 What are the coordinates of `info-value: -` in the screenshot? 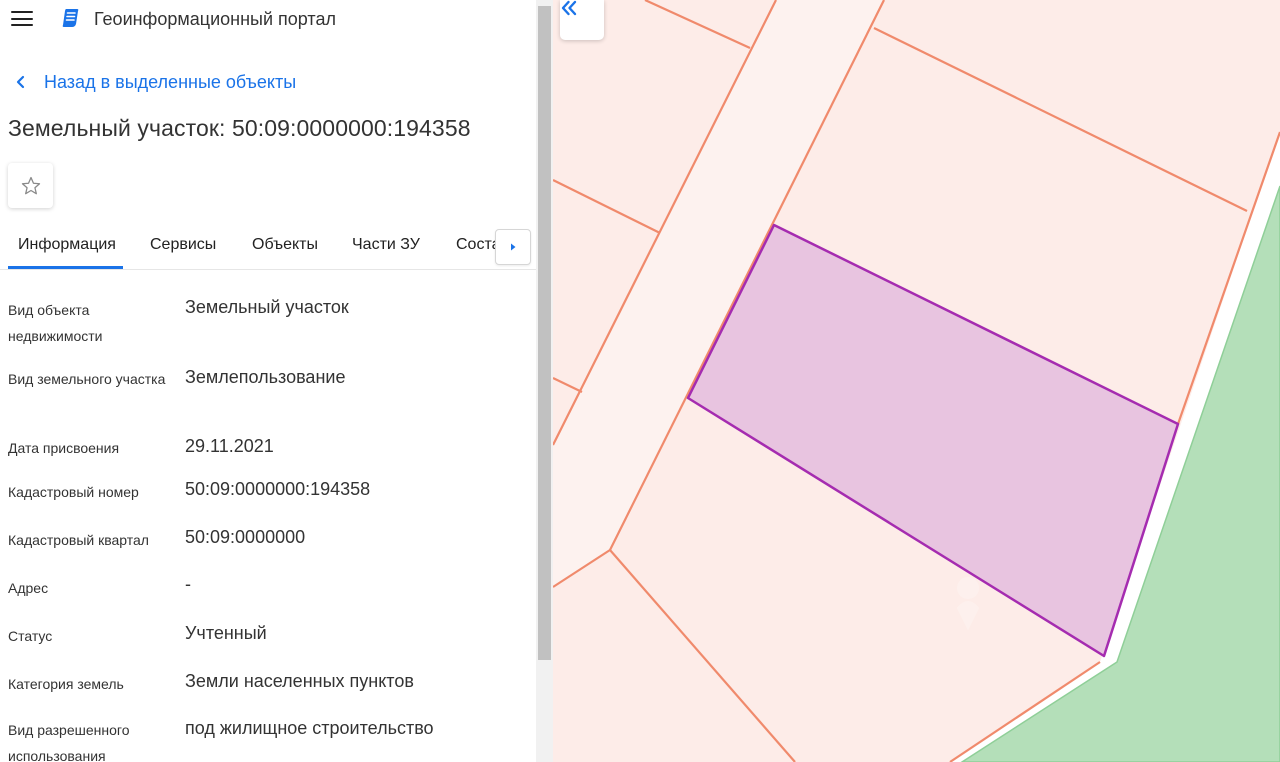 It's located at (188, 584).